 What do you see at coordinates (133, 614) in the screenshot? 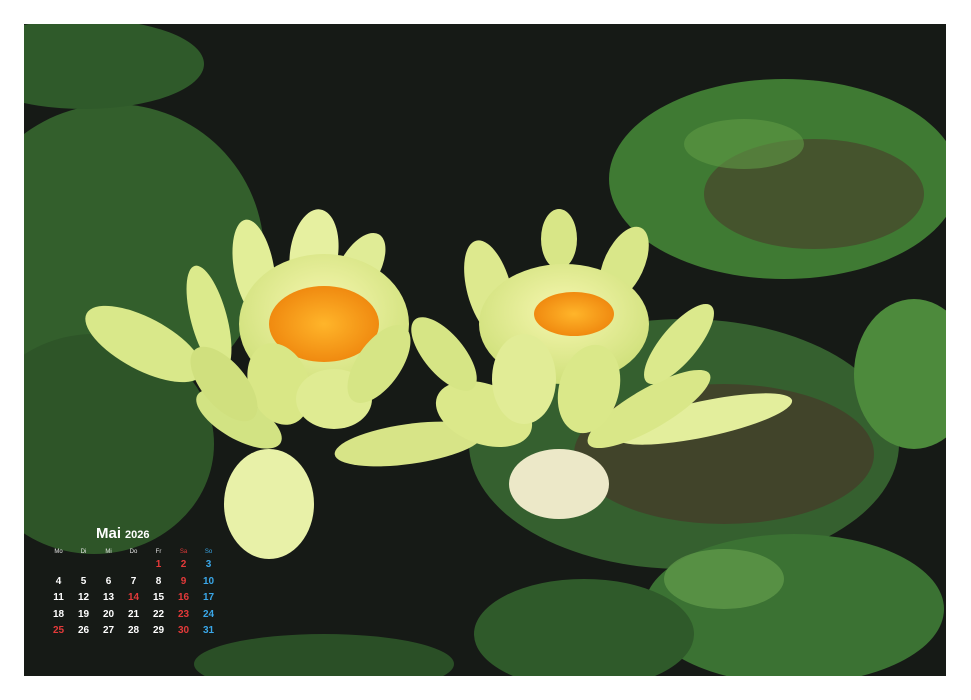
I see `day-cell: 21` at bounding box center [133, 614].